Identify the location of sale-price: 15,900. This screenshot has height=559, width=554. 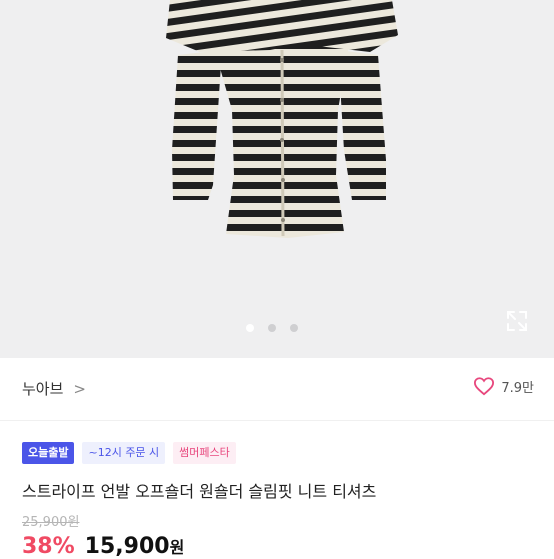
(127, 546).